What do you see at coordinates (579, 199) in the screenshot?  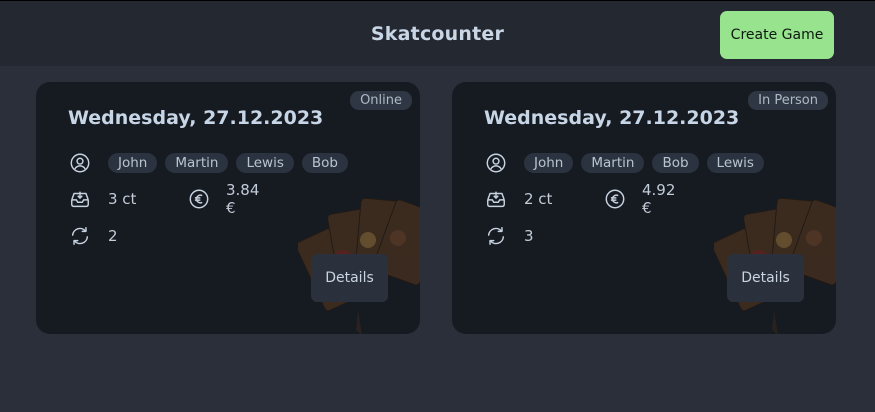 I see `stats-row: 2 ct 4.92 €` at bounding box center [579, 199].